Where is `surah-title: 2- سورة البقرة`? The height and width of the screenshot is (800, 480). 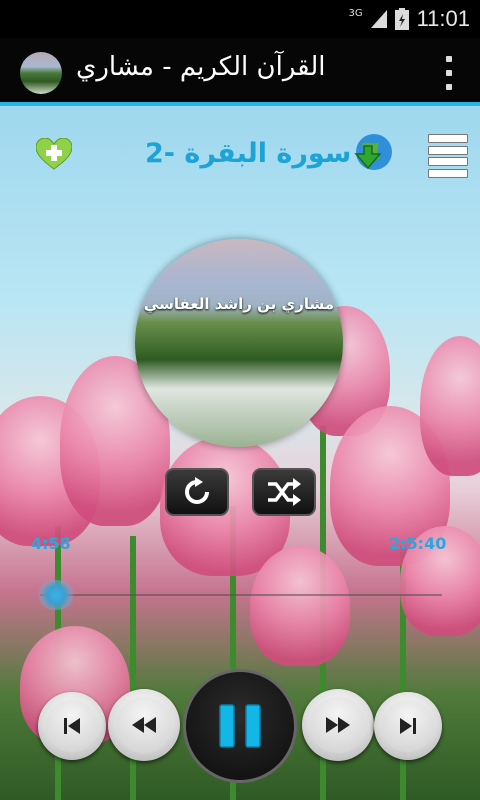 surah-title: 2- سورة البقرة is located at coordinates (248, 153).